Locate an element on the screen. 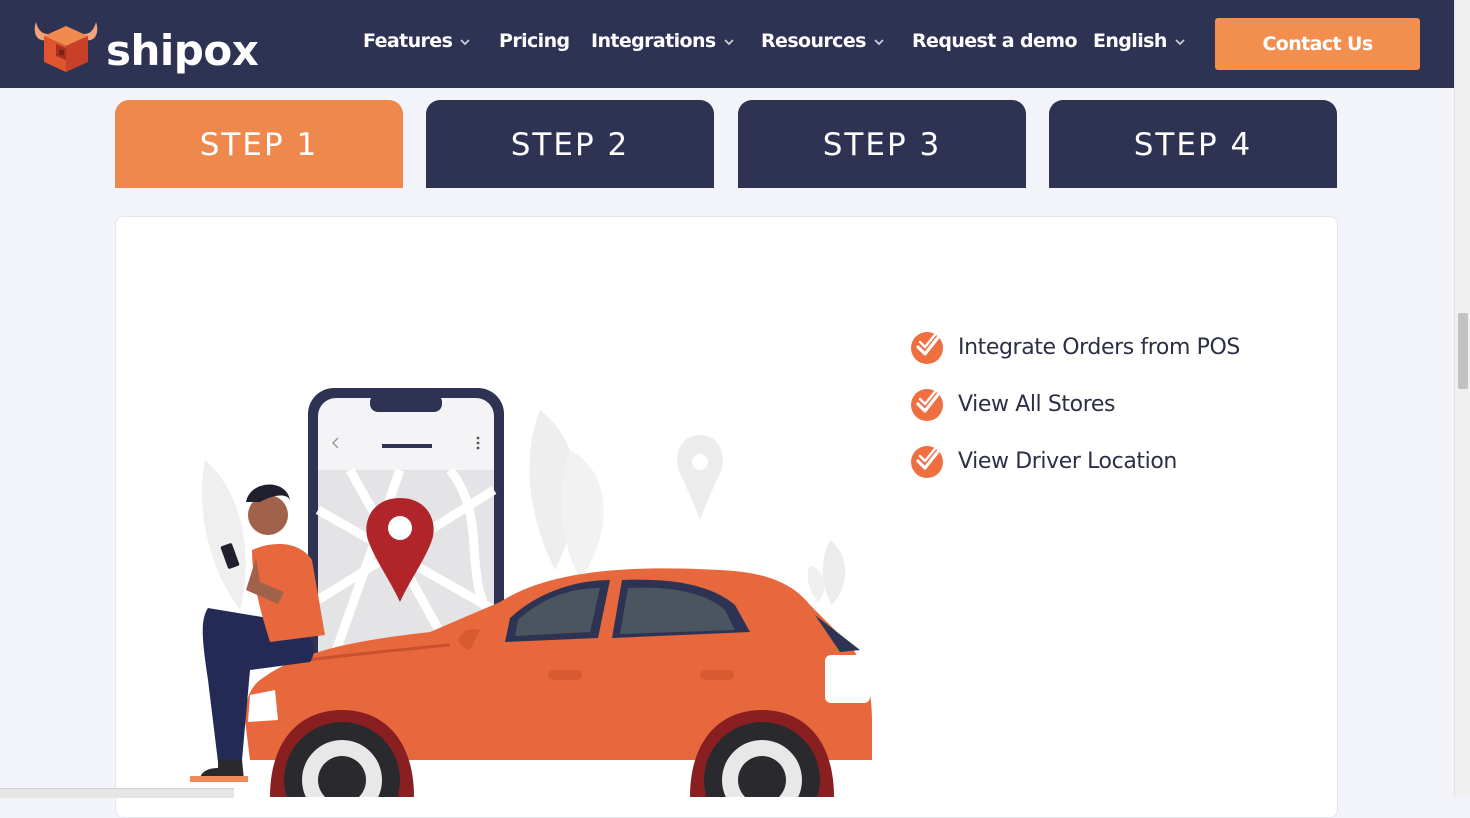 This screenshot has width=1470, height=818. nav-integrations: Integrations is located at coordinates (663, 41).